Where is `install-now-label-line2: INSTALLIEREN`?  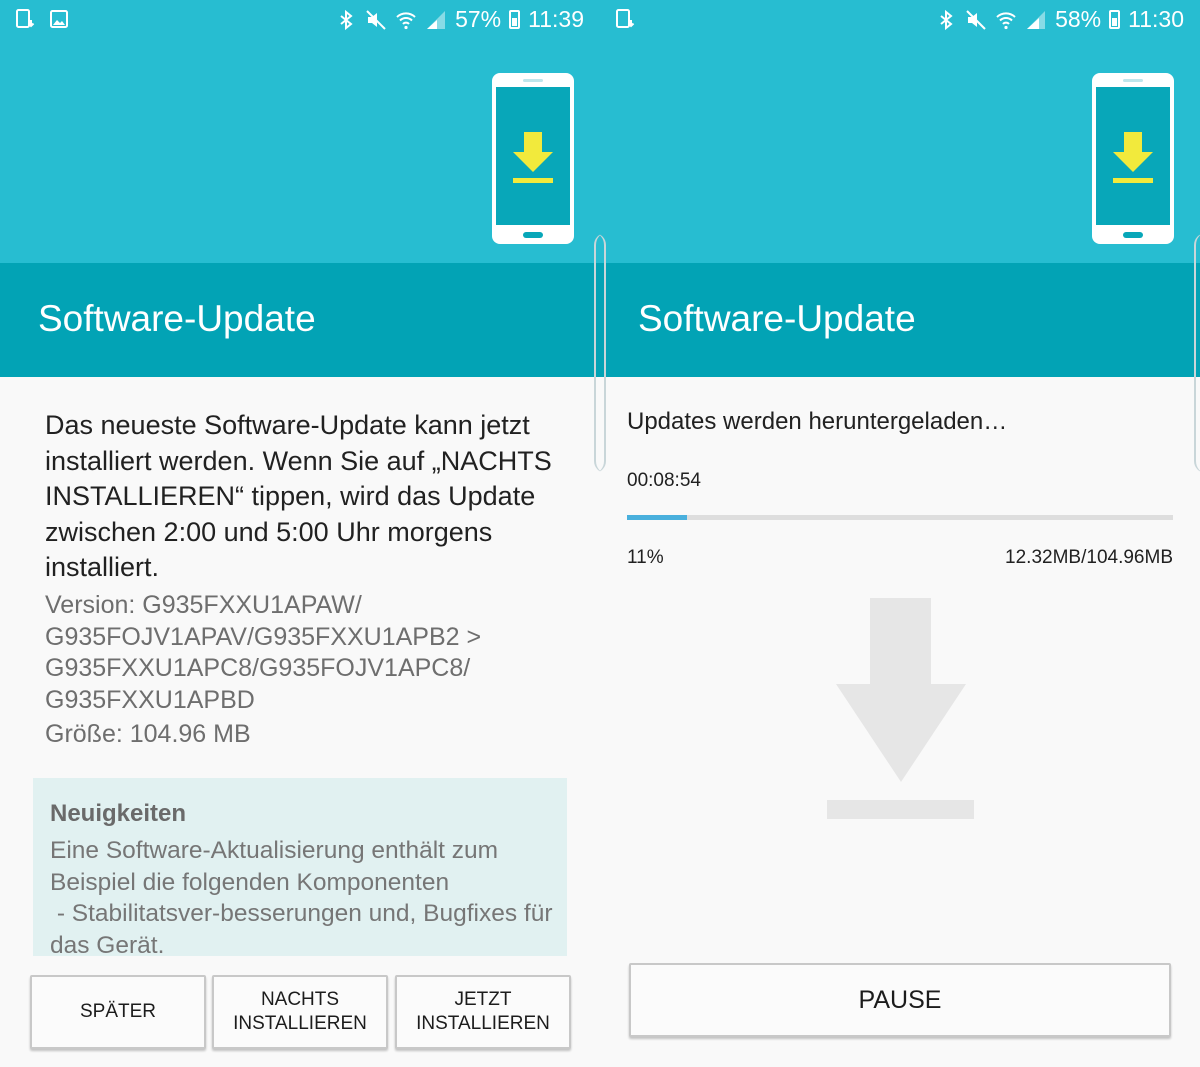
install-now-label-line2: INSTALLIEREN is located at coordinates (483, 1023).